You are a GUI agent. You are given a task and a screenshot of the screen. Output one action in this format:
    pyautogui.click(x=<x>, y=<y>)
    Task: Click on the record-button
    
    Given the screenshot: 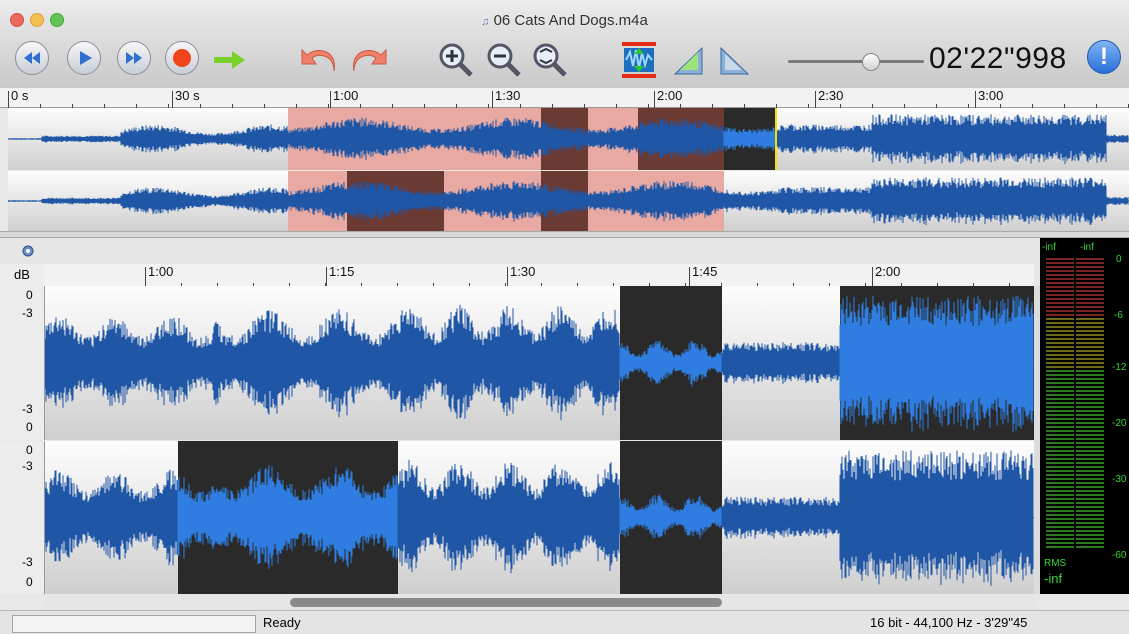 What is the action you would take?
    pyautogui.click(x=182, y=58)
    